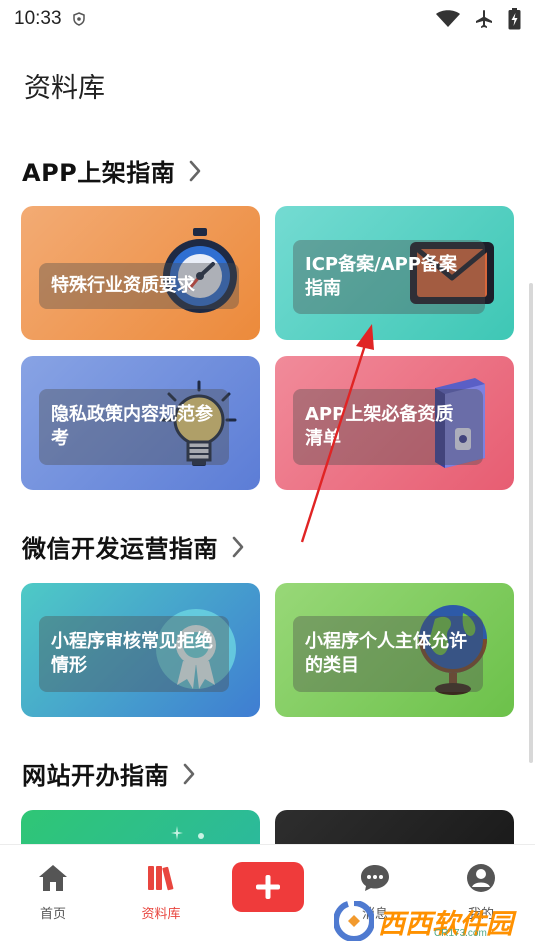 The width and height of the screenshot is (535, 951). Describe the element at coordinates (481, 878) in the screenshot. I see `user-icon` at that location.